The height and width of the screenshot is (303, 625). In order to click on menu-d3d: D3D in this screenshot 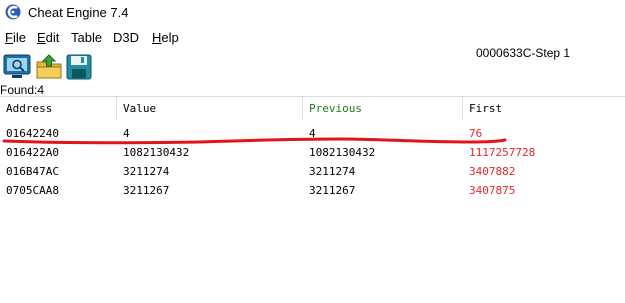, I will do `click(126, 37)`.